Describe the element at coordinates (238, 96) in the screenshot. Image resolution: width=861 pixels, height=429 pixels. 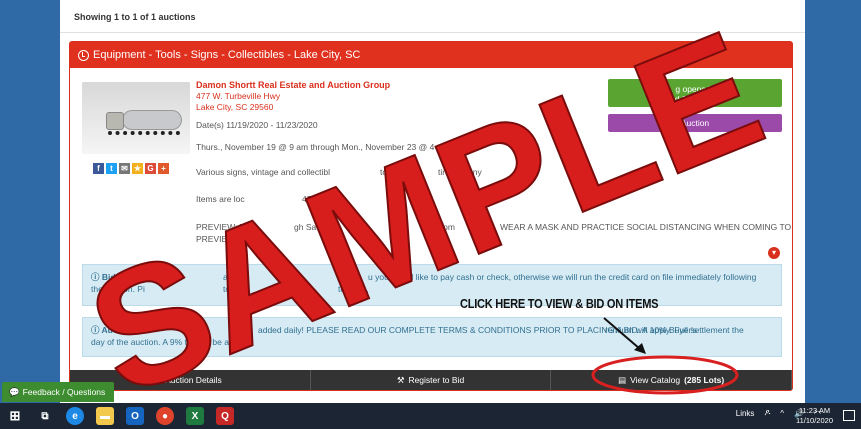
I see `address-line-1: 477 W. Turbeville Hwy` at that location.